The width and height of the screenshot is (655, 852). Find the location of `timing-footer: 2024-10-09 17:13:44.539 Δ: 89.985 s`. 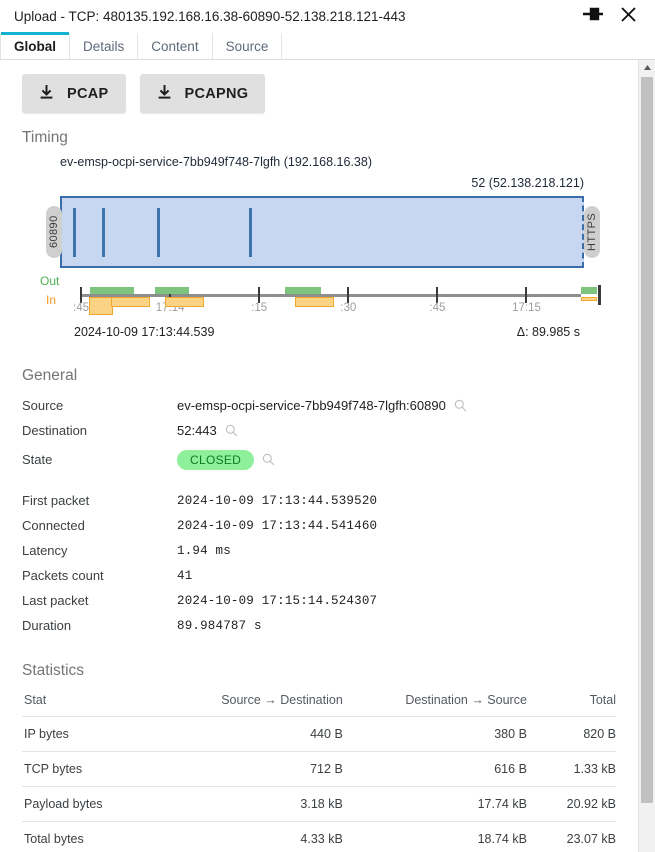

timing-footer: 2024-10-09 17:13:44.539 Δ: 89.985 s is located at coordinates (319, 335).